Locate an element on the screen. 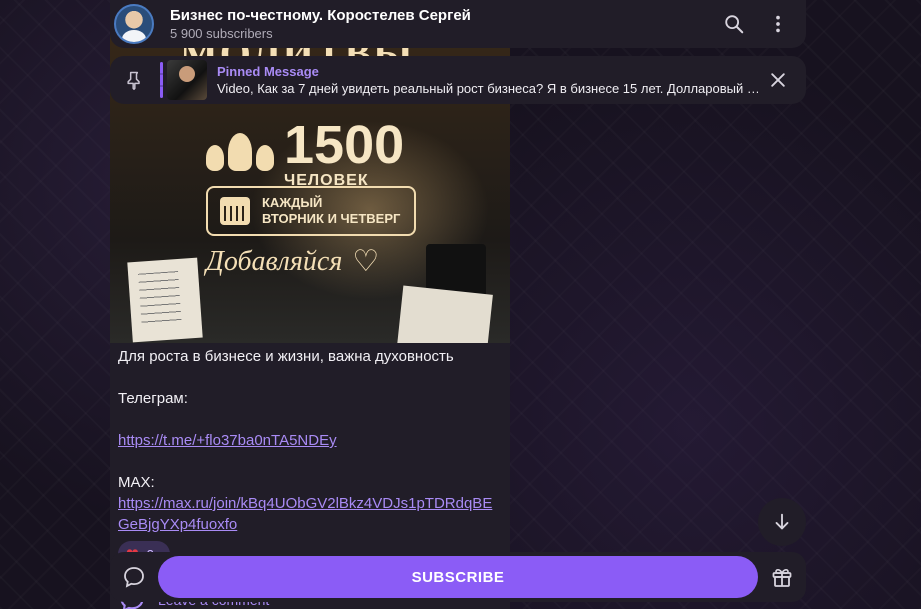 This screenshot has height=609, width=921. close-icon is located at coordinates (778, 80).